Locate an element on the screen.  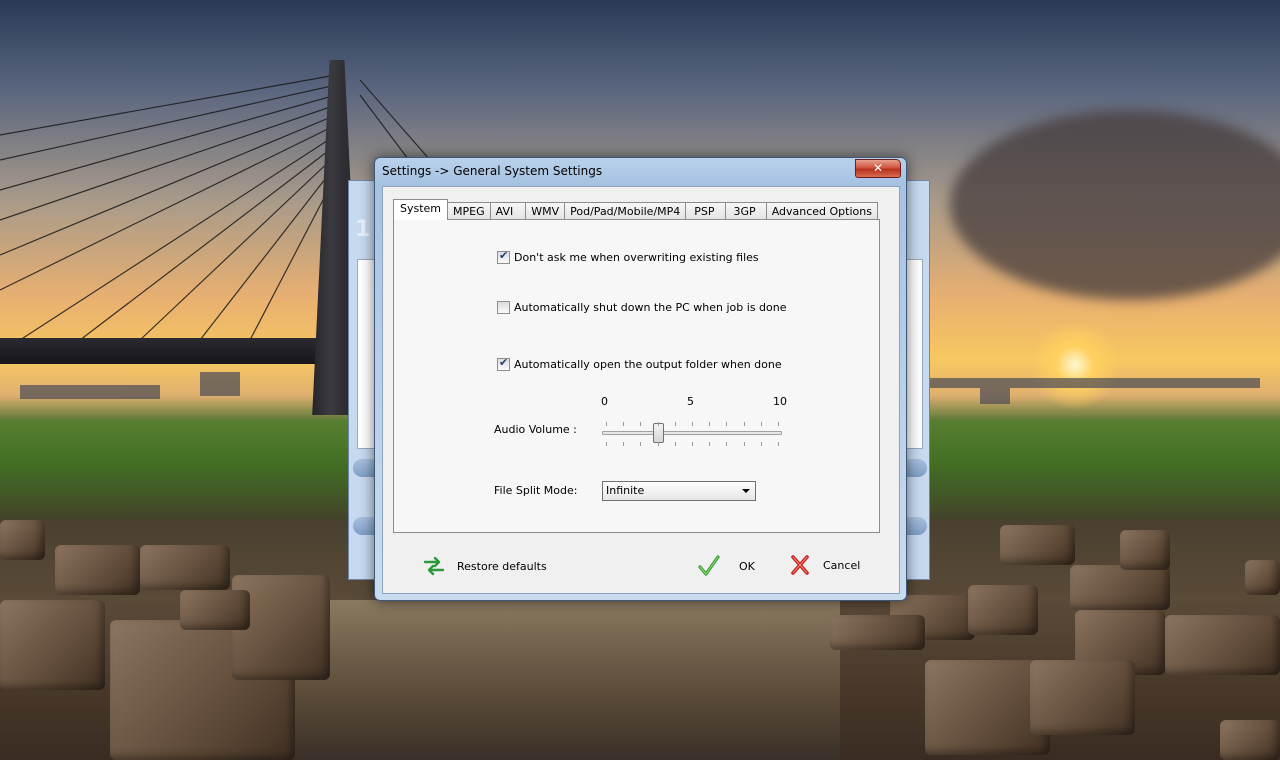
file-split-mode-value: Infinite is located at coordinates (625, 490).